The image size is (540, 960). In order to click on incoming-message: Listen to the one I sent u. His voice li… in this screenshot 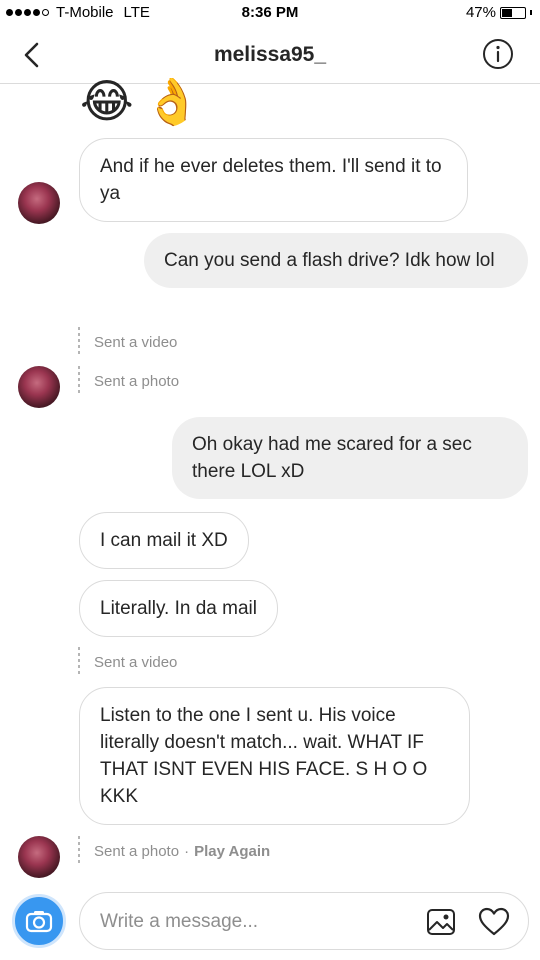, I will do `click(274, 756)`.